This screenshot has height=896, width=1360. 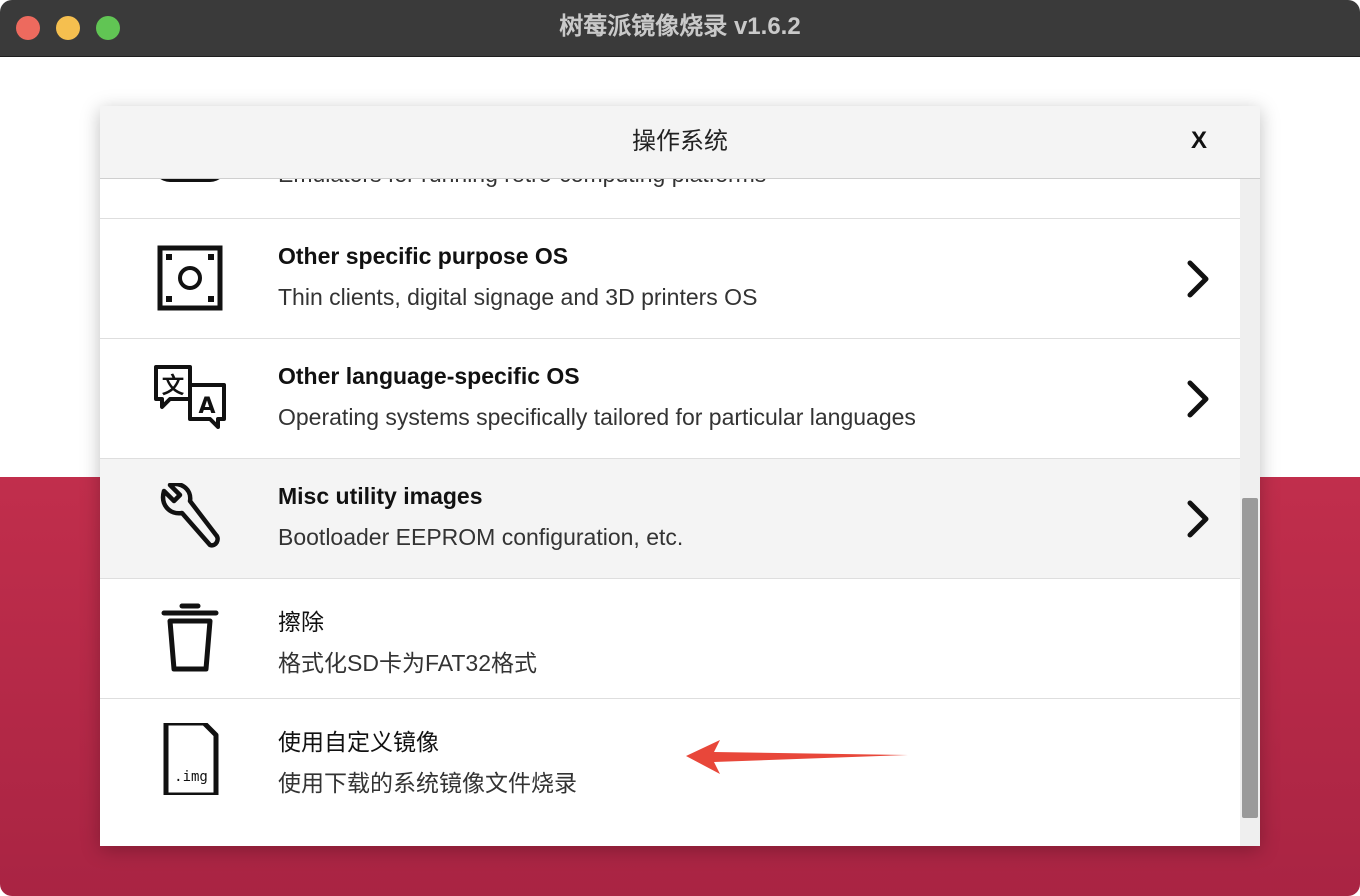 I want to click on list-item-title: Misc utility images, so click(x=380, y=496).